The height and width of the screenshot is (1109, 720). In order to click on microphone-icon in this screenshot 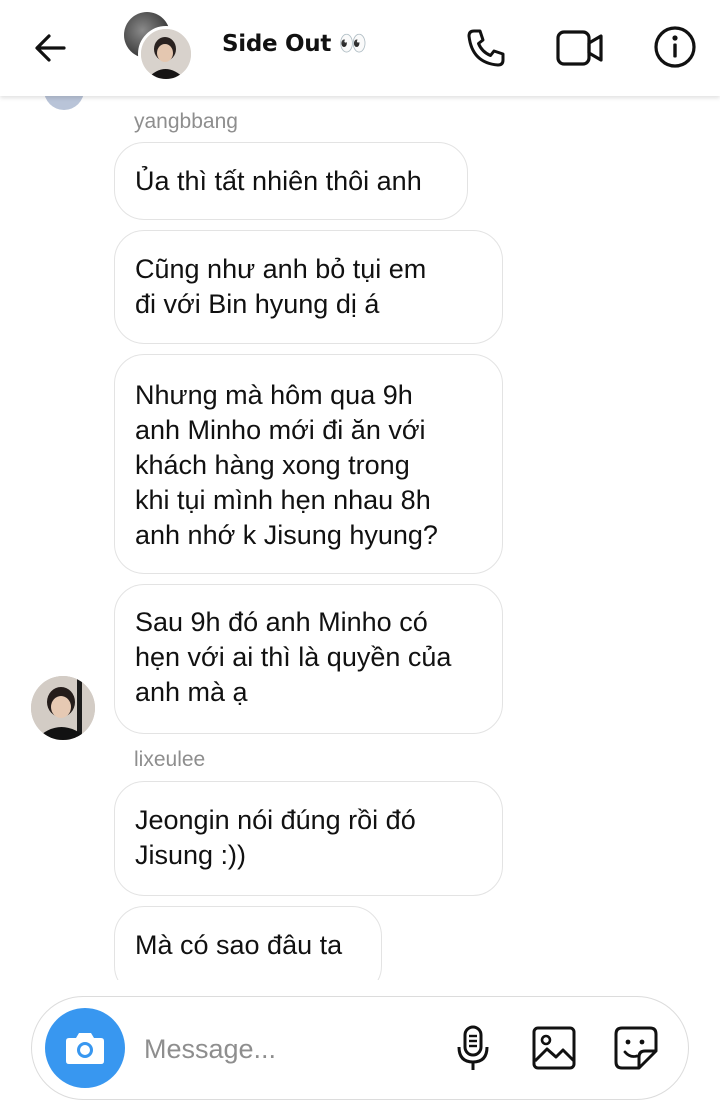, I will do `click(473, 1047)`.